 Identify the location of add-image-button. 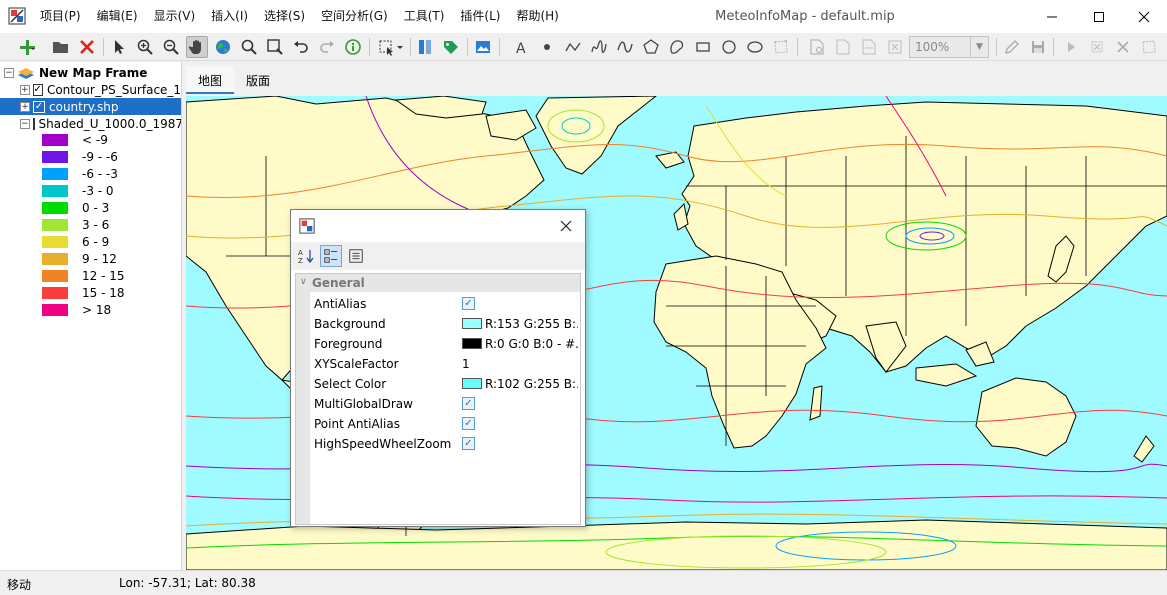
(483, 47).